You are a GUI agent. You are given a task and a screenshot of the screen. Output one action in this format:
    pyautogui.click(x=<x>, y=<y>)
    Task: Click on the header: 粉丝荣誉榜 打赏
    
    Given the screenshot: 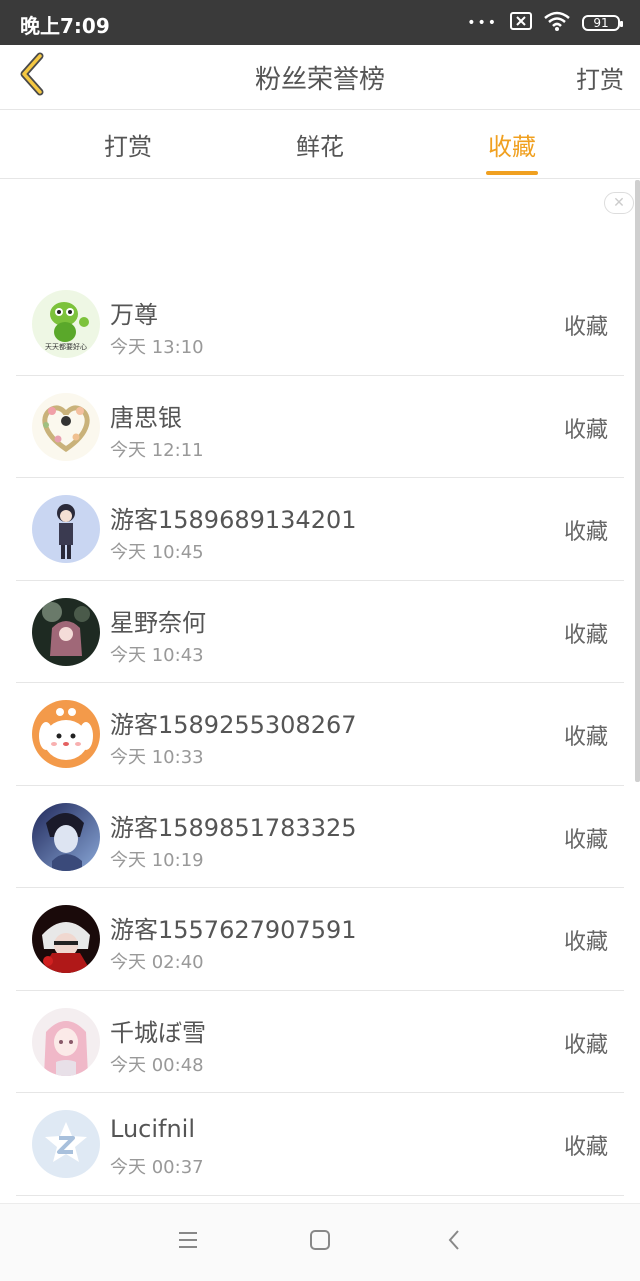 What is the action you would take?
    pyautogui.click(x=320, y=77)
    